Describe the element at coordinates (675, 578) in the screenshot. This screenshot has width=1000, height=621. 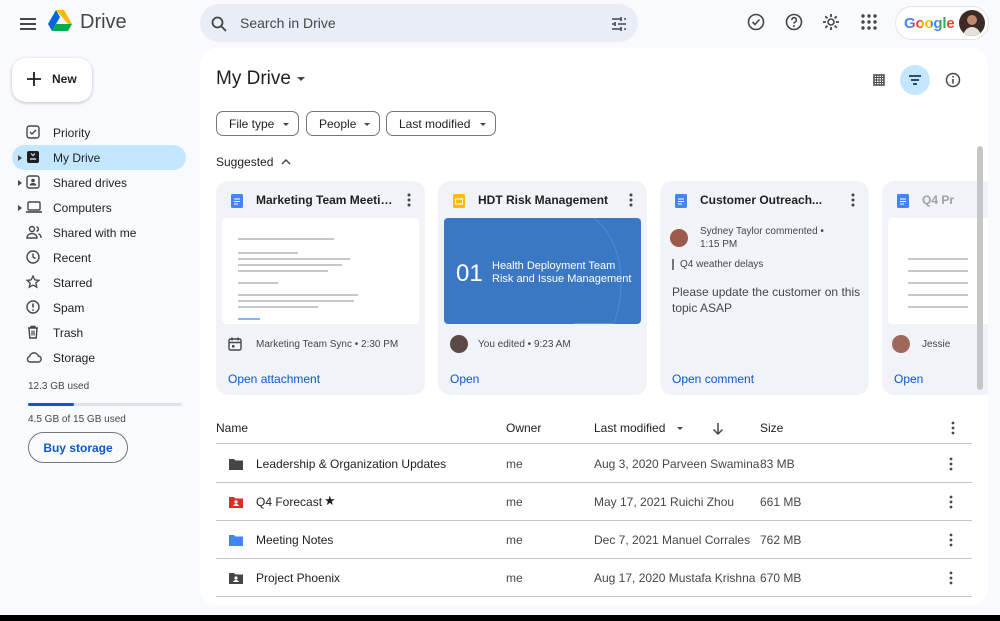
I see `file-last-modified: Aug 17, 2020 Mustafa Krishna` at that location.